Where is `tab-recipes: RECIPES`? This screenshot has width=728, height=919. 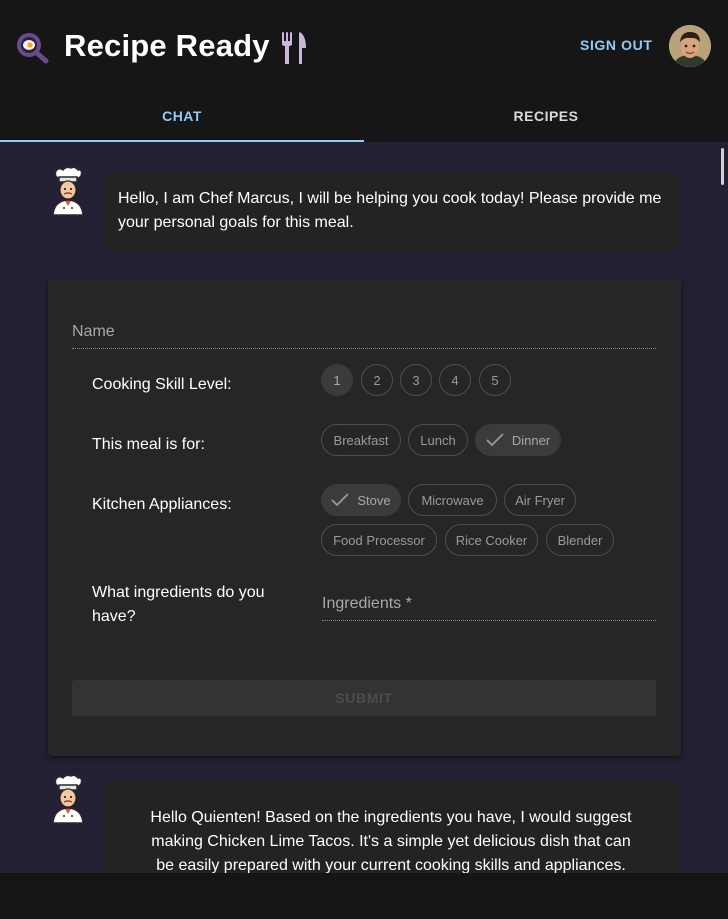
tab-recipes: RECIPES is located at coordinates (546, 116).